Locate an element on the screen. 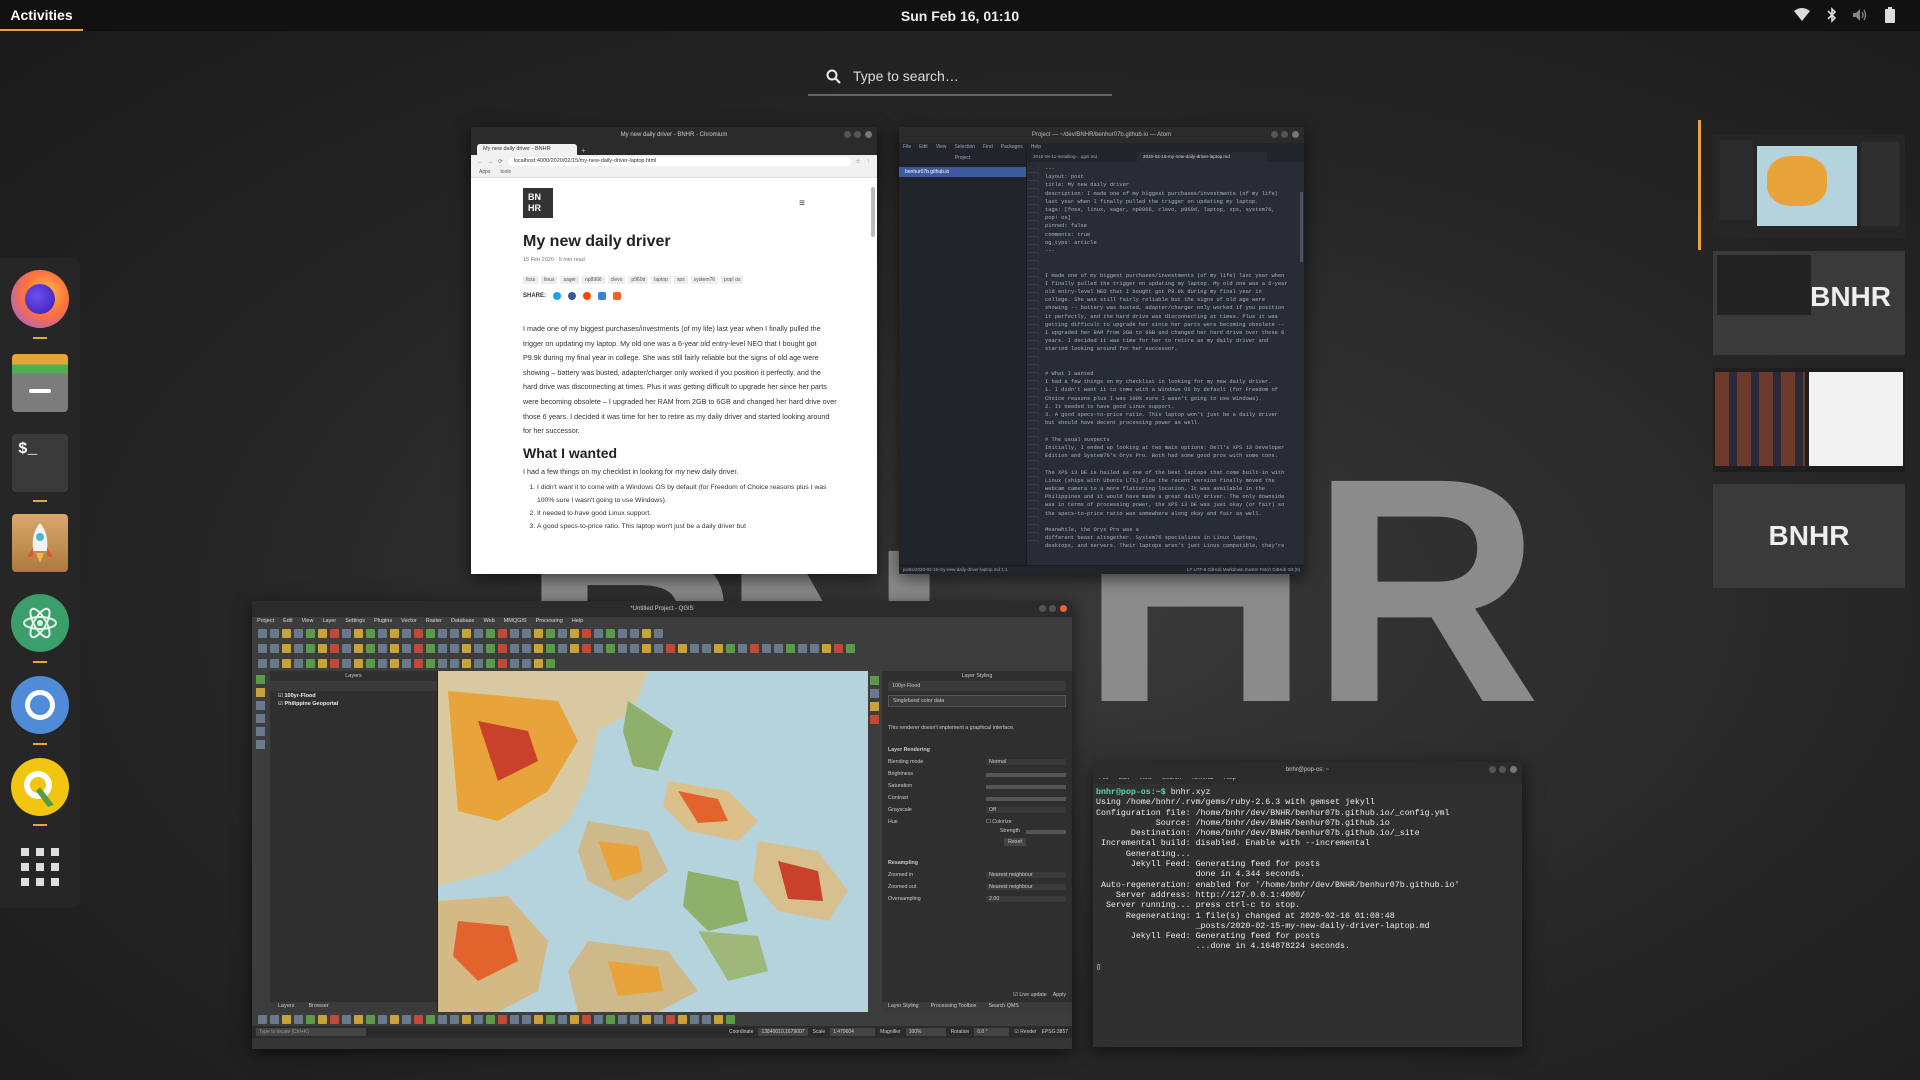 The width and height of the screenshot is (1920, 1080). apply-button: Apply is located at coordinates (1059, 995).